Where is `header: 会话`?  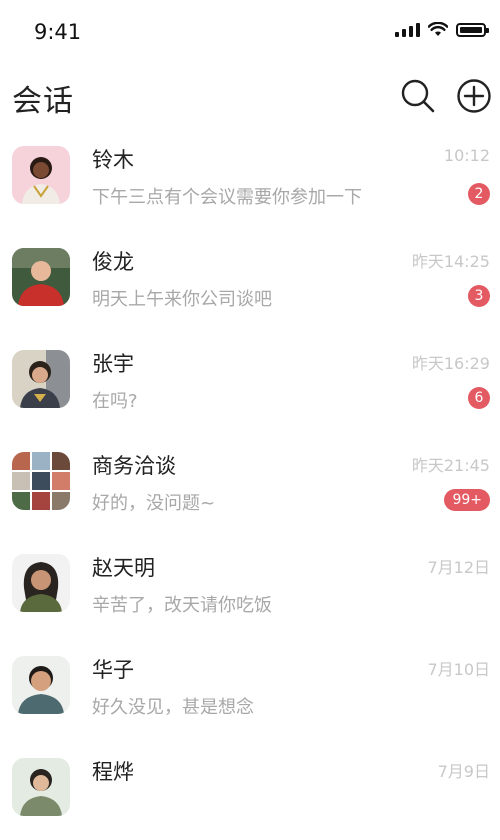 header: 会话 is located at coordinates (250, 96).